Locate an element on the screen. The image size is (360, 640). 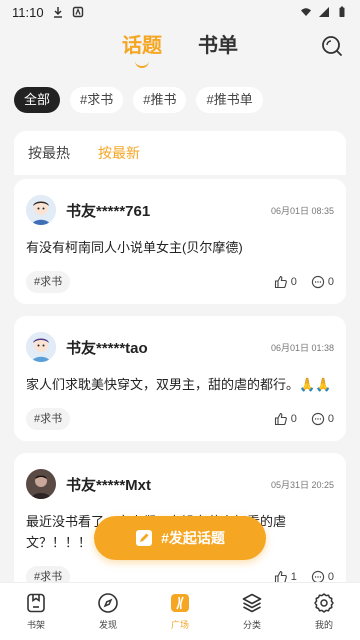
sort-newest: 按最新 is located at coordinates (119, 153).